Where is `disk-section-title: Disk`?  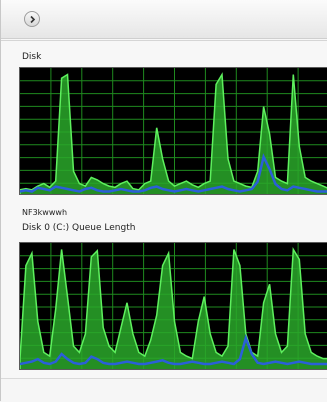
disk-section-title: Disk is located at coordinates (32, 57).